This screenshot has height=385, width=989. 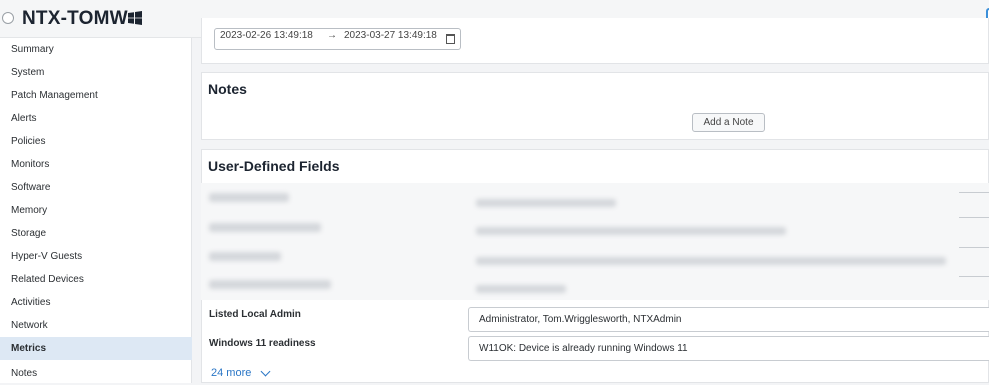 I want to click on sidebar-item-network: Network, so click(x=96, y=325).